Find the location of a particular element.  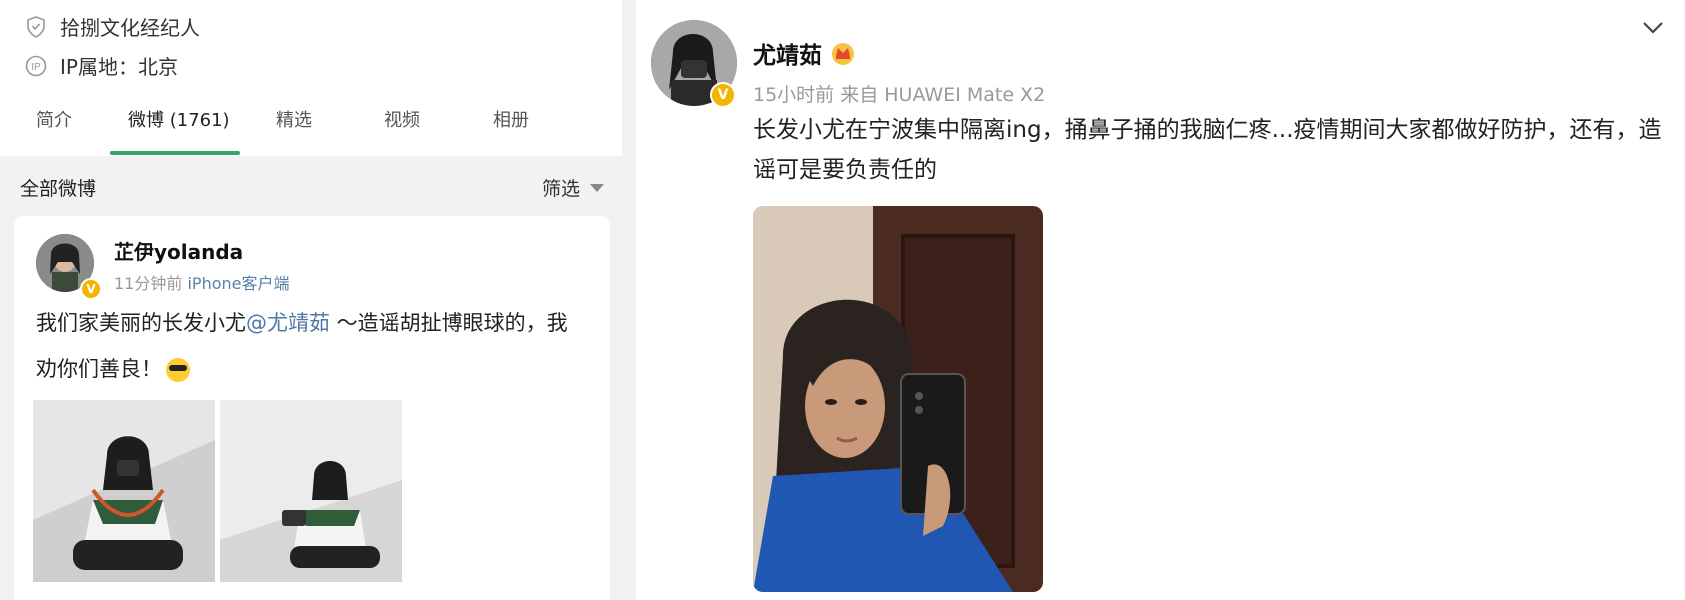

filter-button: 筛选 is located at coordinates (573, 187).